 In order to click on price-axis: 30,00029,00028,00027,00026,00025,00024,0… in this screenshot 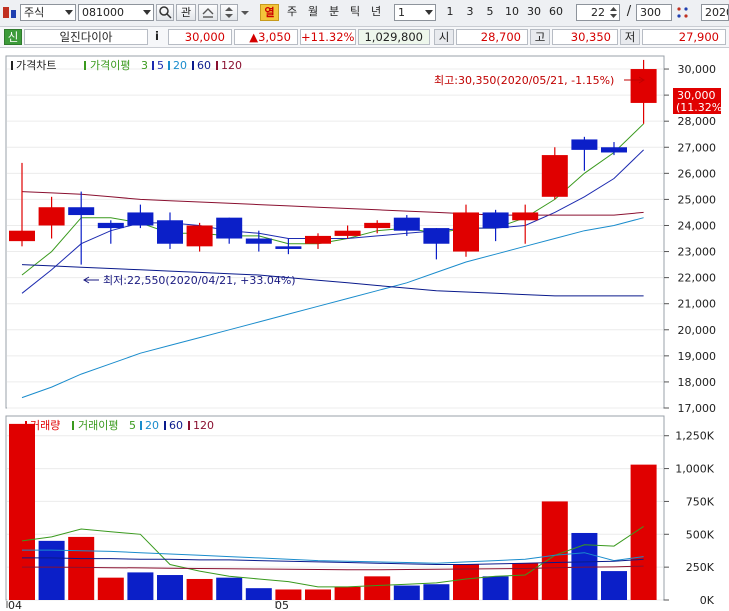, I will do `click(690, 239)`.